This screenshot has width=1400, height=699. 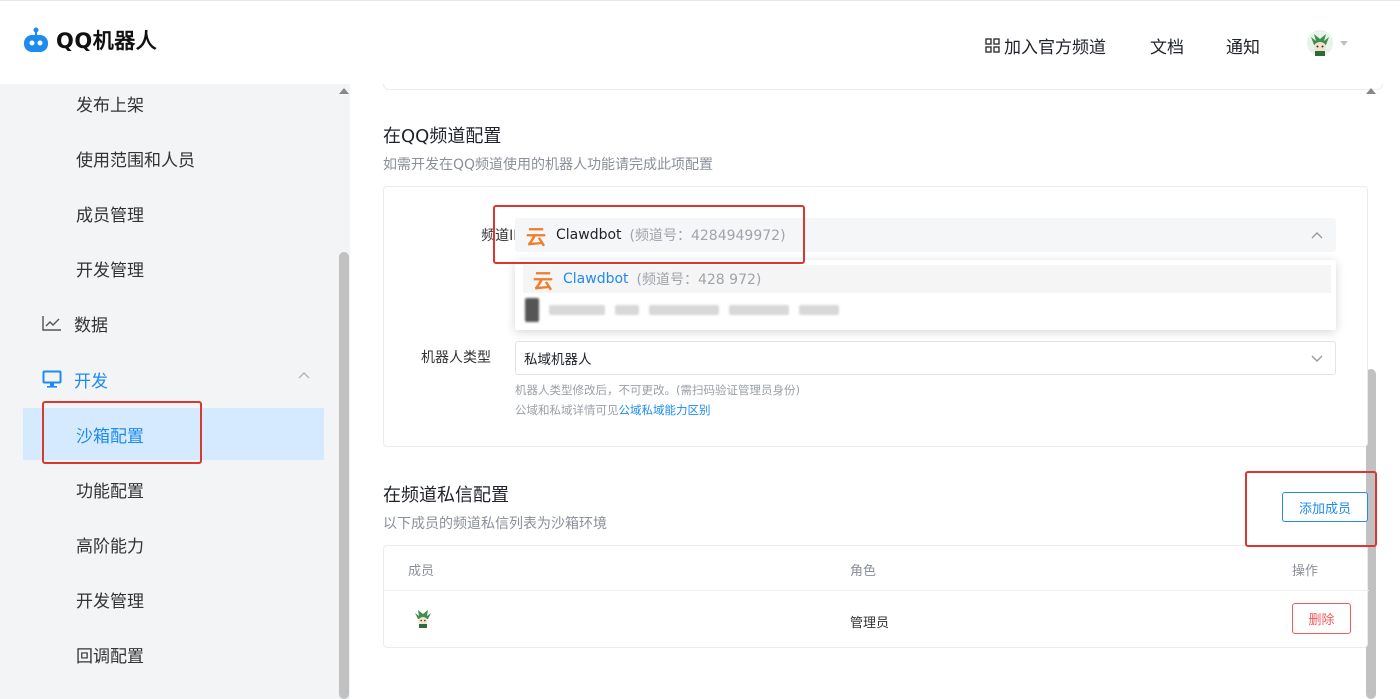 I want to click on channel-config-title: 在QQ频道配置, so click(x=442, y=136).